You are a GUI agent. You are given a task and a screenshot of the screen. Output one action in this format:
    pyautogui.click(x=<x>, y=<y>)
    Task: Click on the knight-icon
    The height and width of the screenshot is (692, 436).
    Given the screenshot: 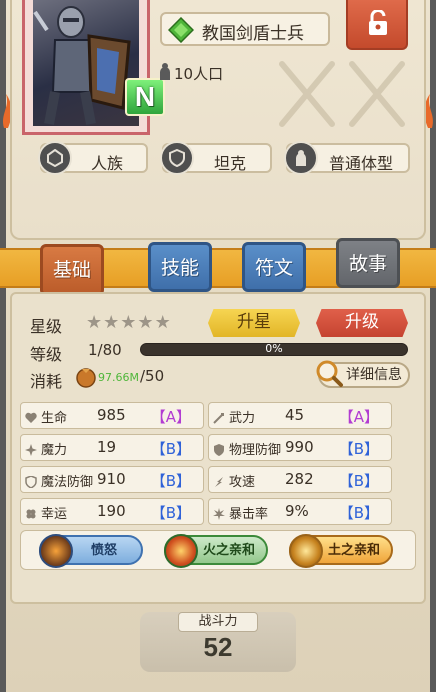 What is the action you would take?
    pyautogui.click(x=82, y=65)
    